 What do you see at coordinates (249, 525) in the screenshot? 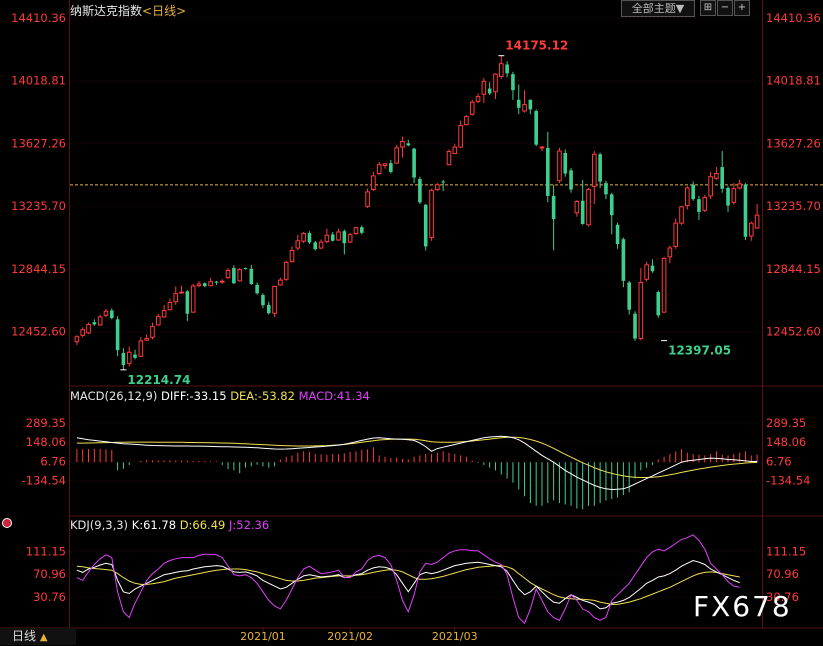
I see `kdj-j-value: J:52.36` at bounding box center [249, 525].